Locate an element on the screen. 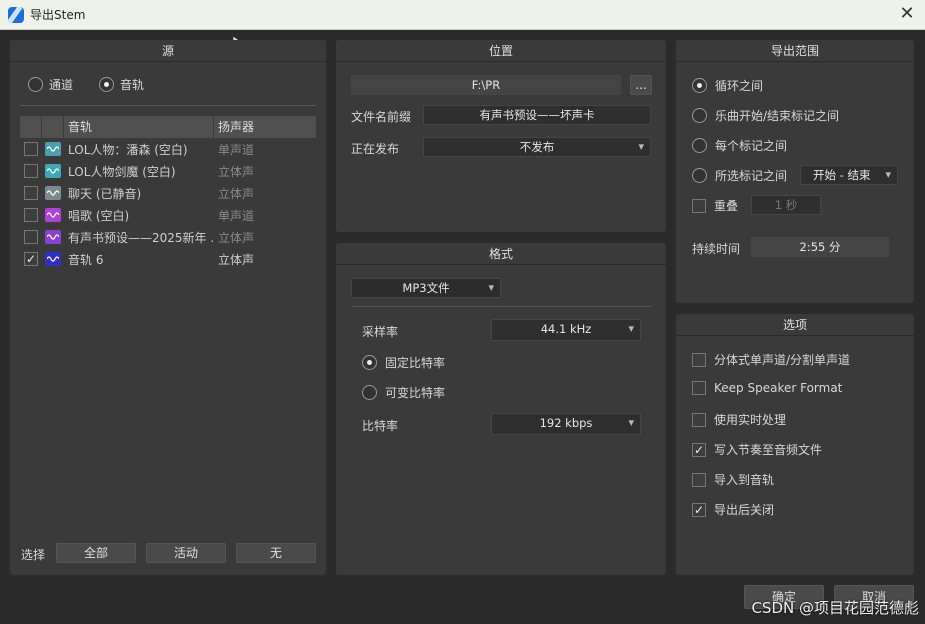  location-panel: 位置 F:\PR ... 文件名前缀 有声书预设——坏声卡 正在发布 不发布 is located at coordinates (501, 136).